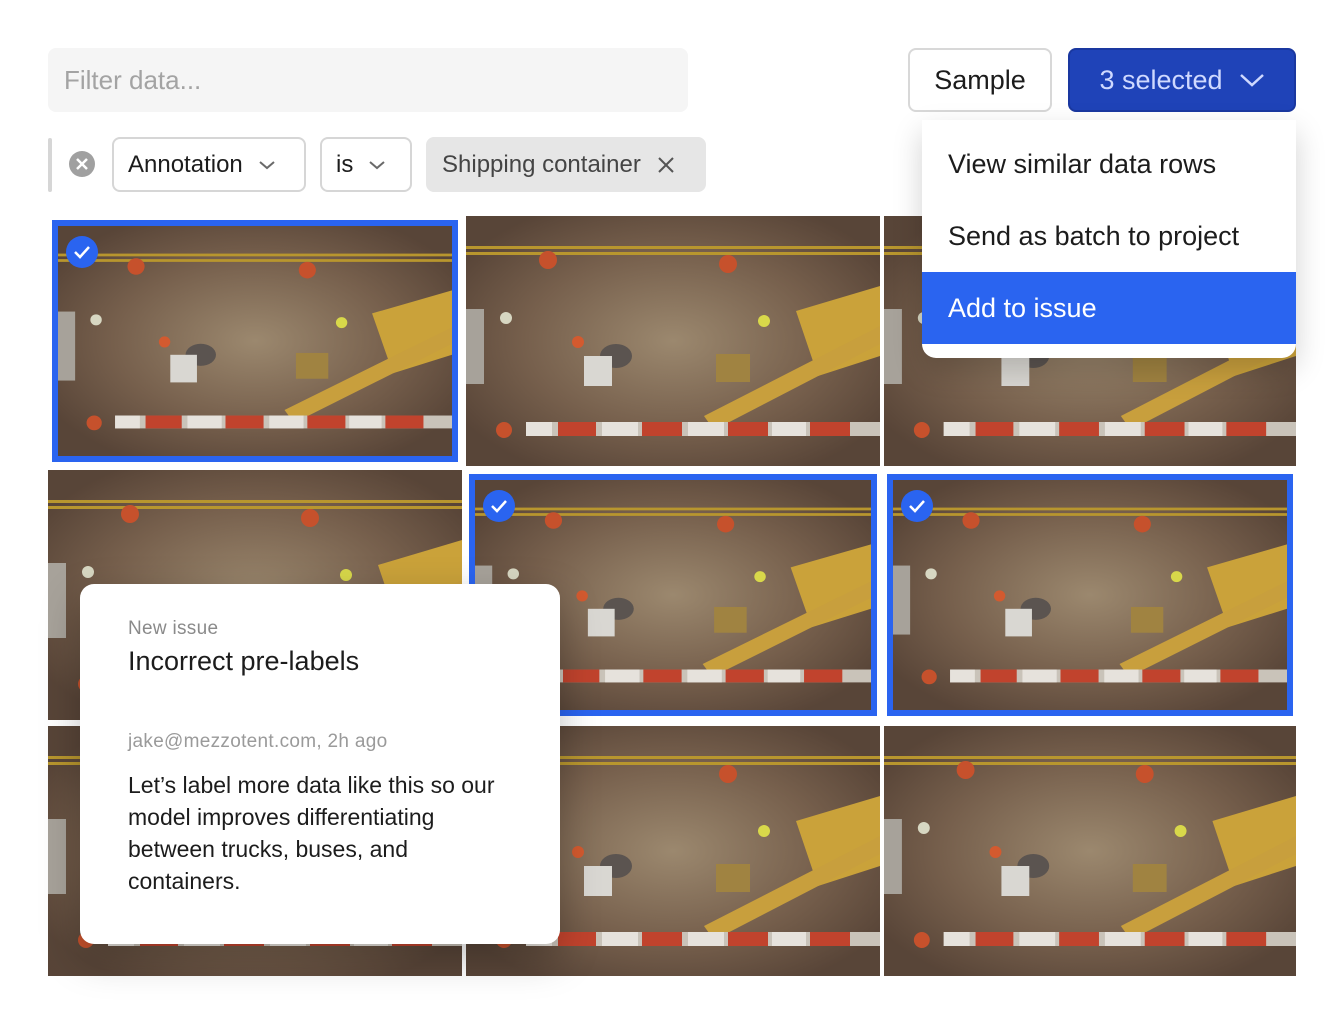  What do you see at coordinates (1109, 308) in the screenshot?
I see `menu-item-add-to-issue: Add to issue` at bounding box center [1109, 308].